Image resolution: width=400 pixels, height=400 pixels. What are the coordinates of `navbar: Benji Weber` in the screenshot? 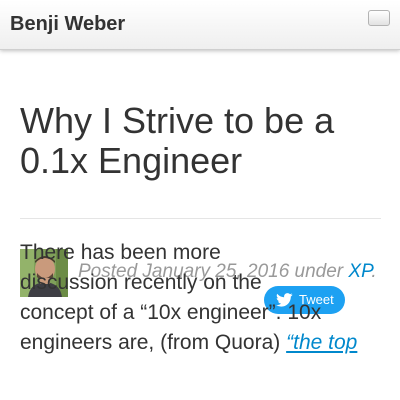 It's located at (200, 25).